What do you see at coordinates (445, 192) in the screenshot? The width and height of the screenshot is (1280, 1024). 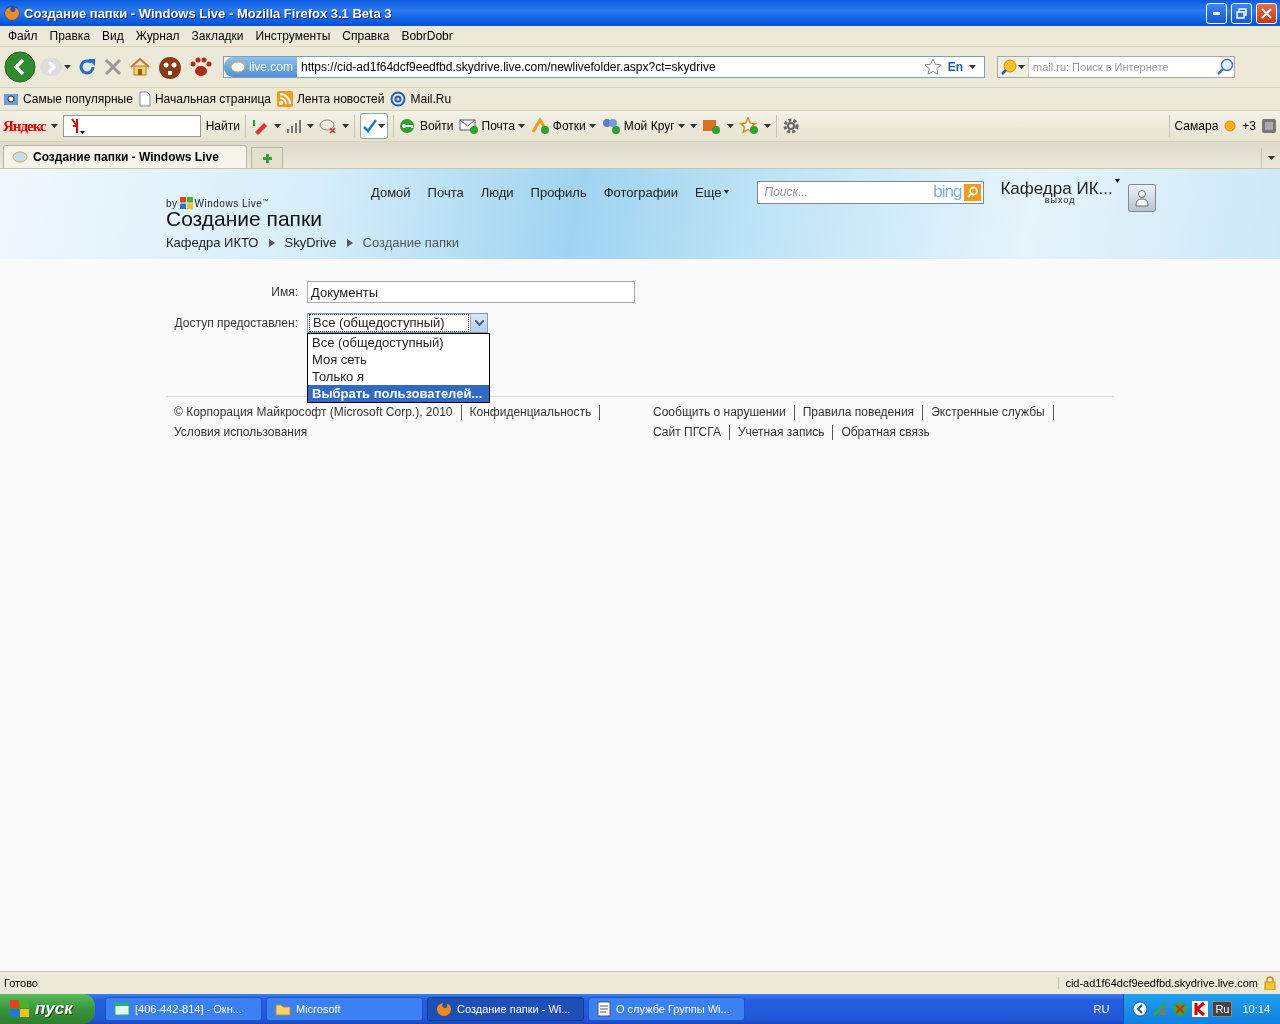 I see `site-nav-link: Почта` at bounding box center [445, 192].